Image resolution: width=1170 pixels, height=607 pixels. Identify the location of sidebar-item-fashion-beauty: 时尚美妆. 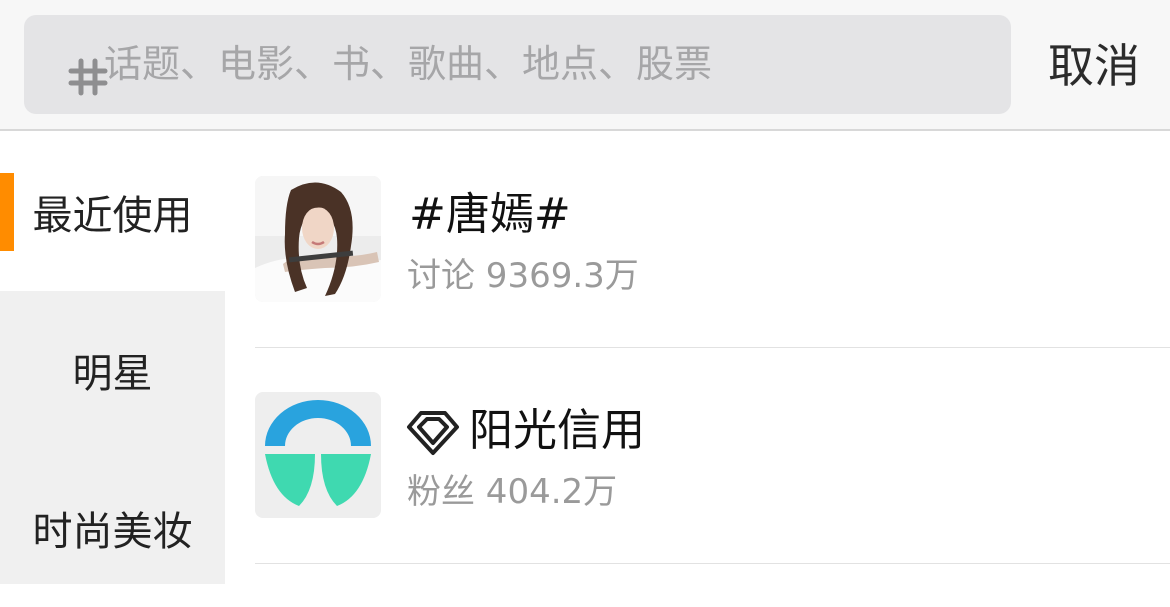
(112, 528).